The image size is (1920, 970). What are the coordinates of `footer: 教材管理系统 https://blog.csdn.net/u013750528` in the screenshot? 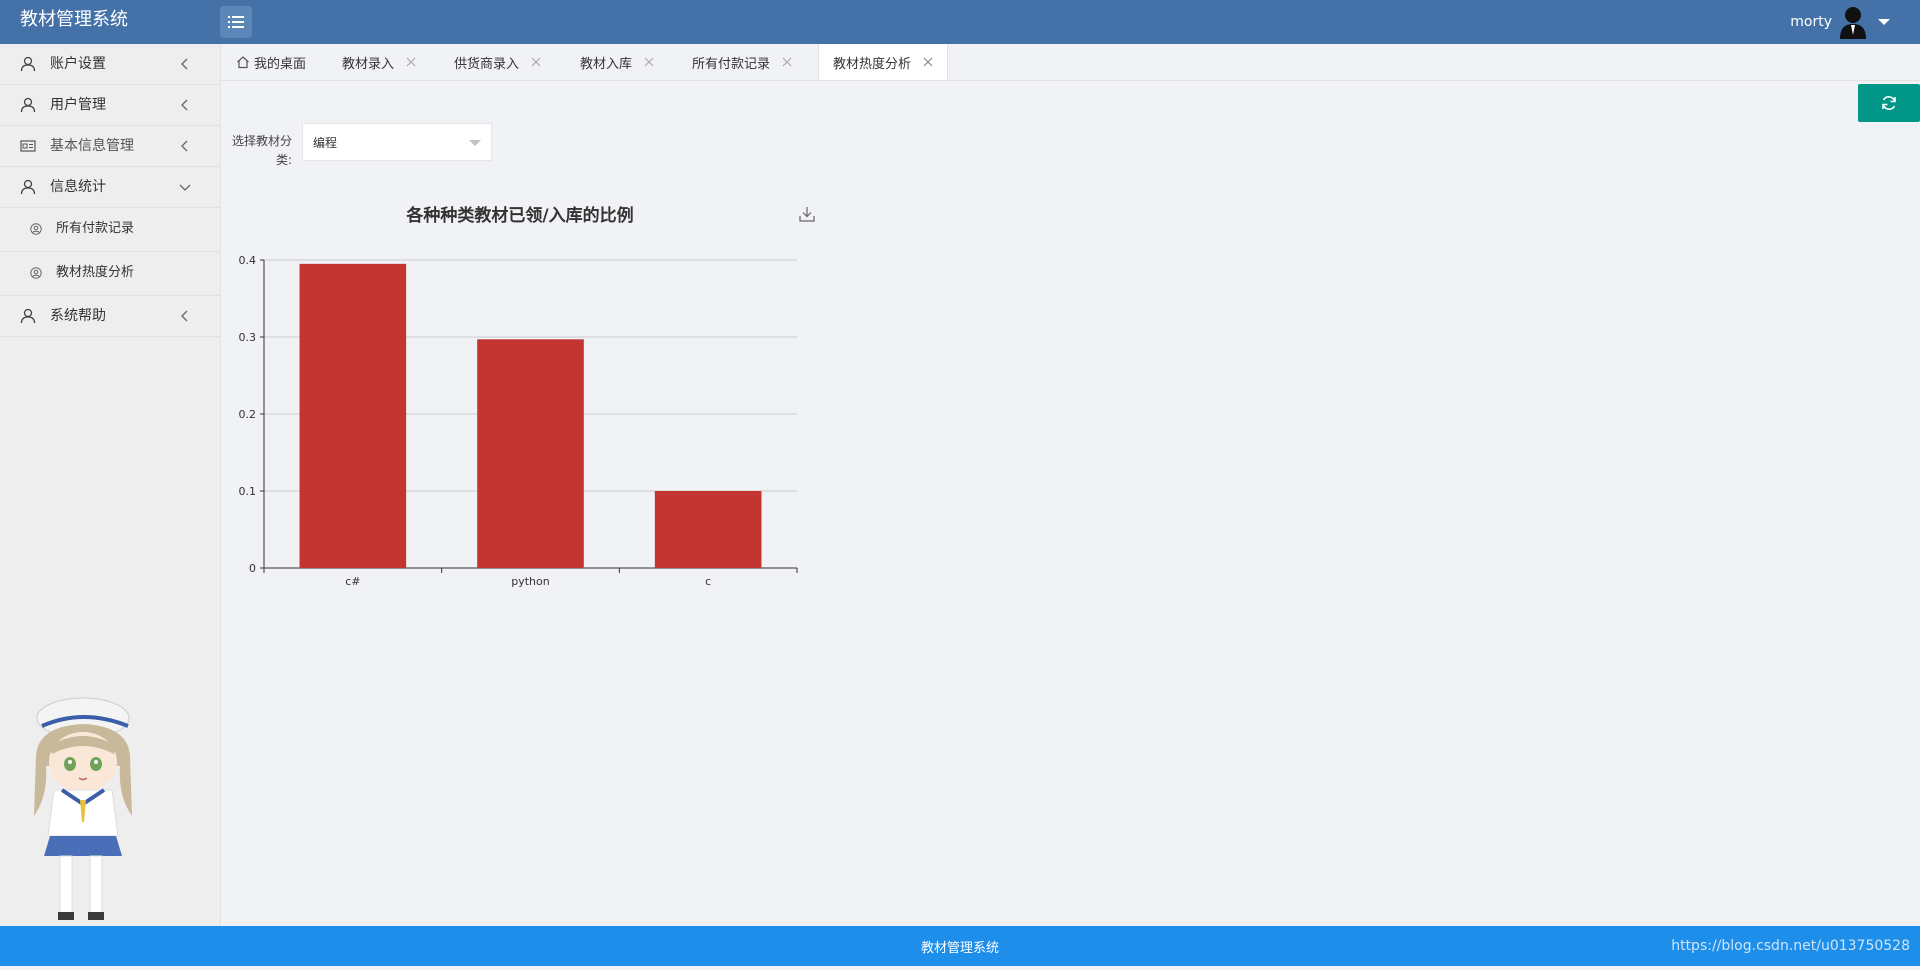 It's located at (960, 946).